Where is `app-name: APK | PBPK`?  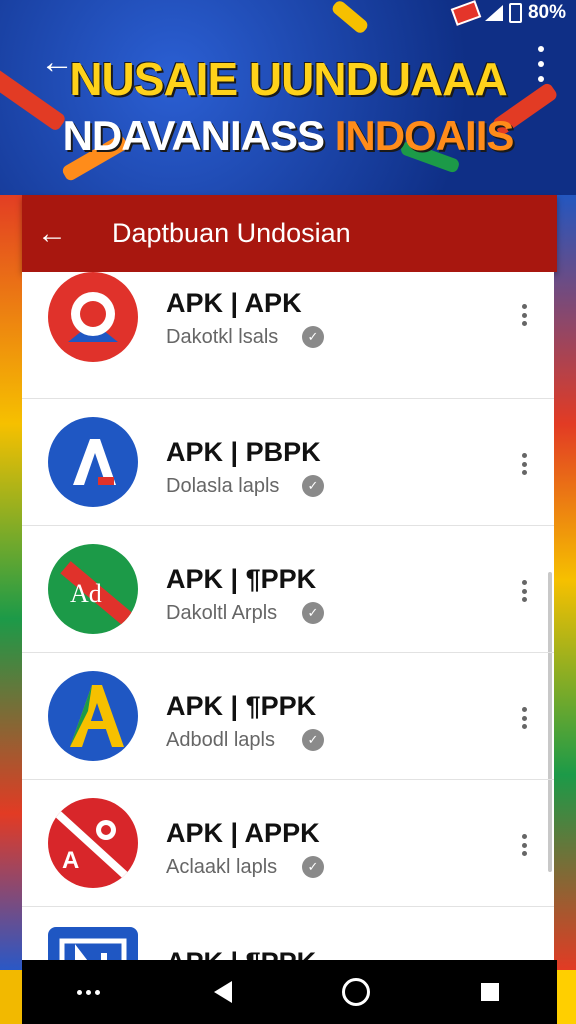
app-name: APK | PBPK is located at coordinates (243, 452).